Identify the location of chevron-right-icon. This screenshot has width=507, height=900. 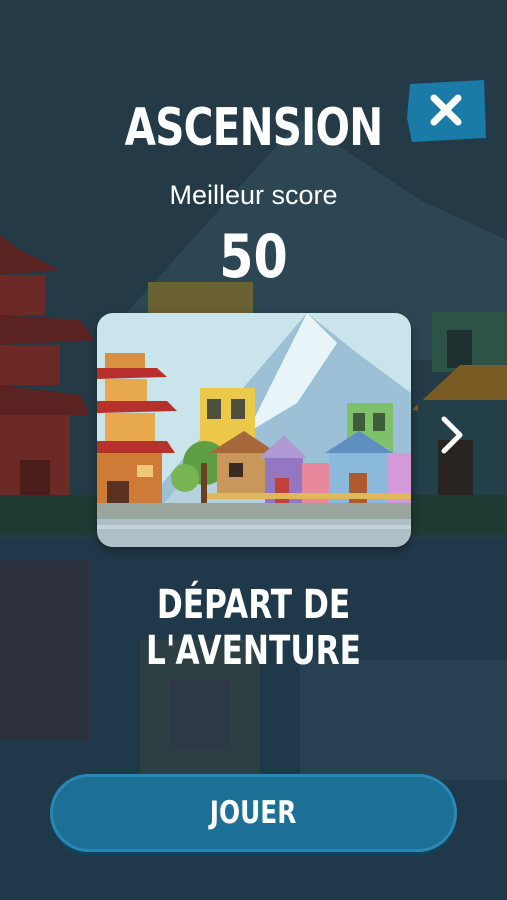
(452, 435).